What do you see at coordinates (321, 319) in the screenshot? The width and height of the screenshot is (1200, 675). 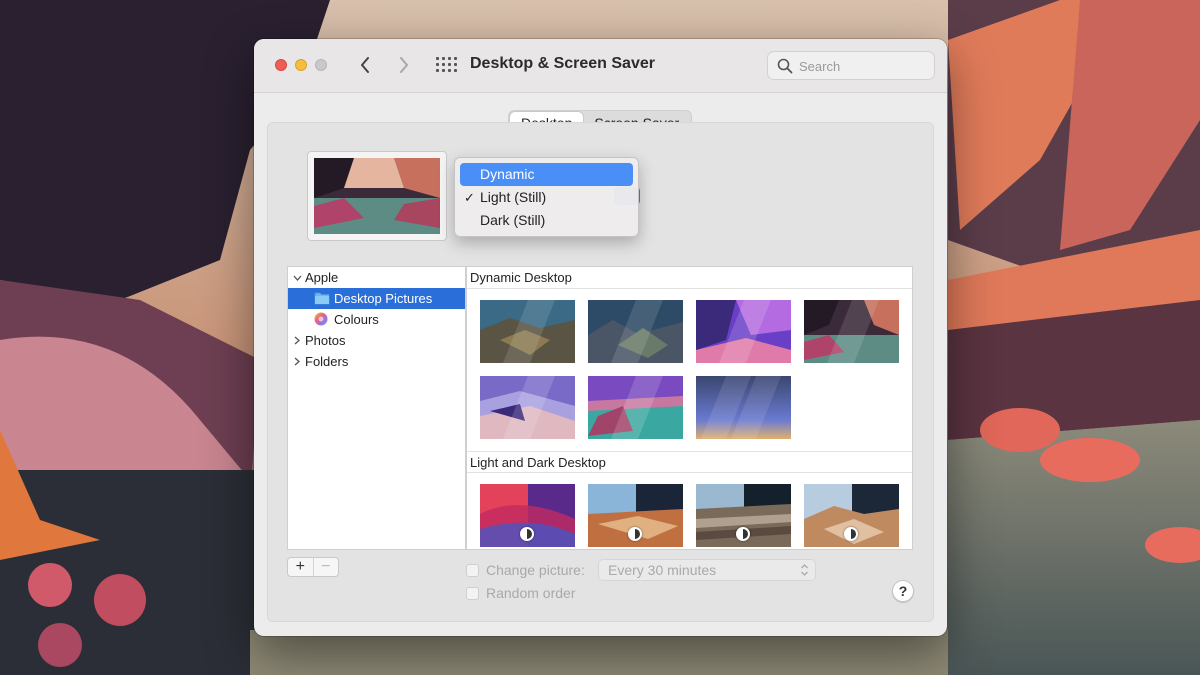 I see `colour-wheel-icon` at bounding box center [321, 319].